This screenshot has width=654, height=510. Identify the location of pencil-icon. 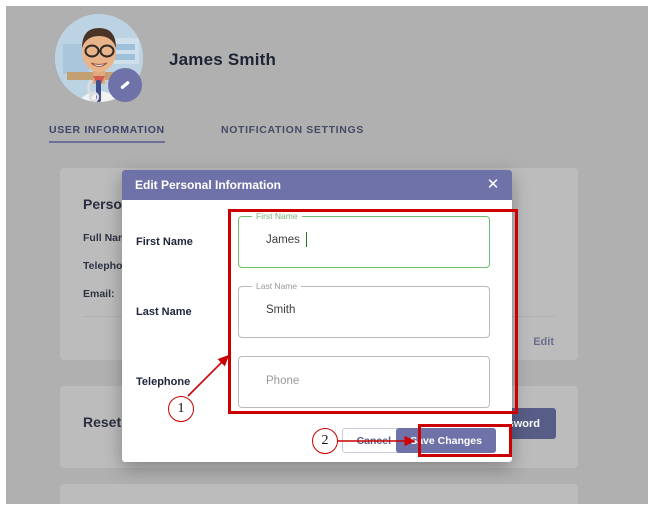
(125, 85).